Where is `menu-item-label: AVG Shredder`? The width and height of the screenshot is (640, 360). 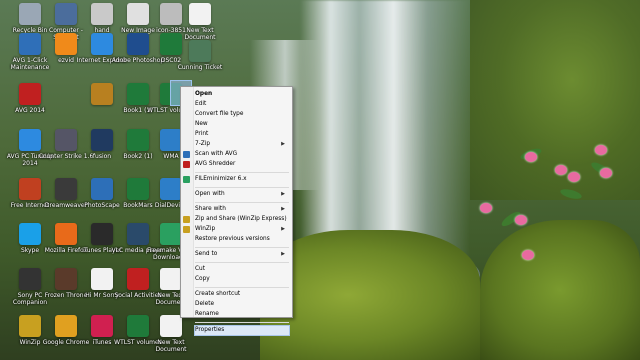
menu-item-label: AVG Shredder is located at coordinates (215, 164).